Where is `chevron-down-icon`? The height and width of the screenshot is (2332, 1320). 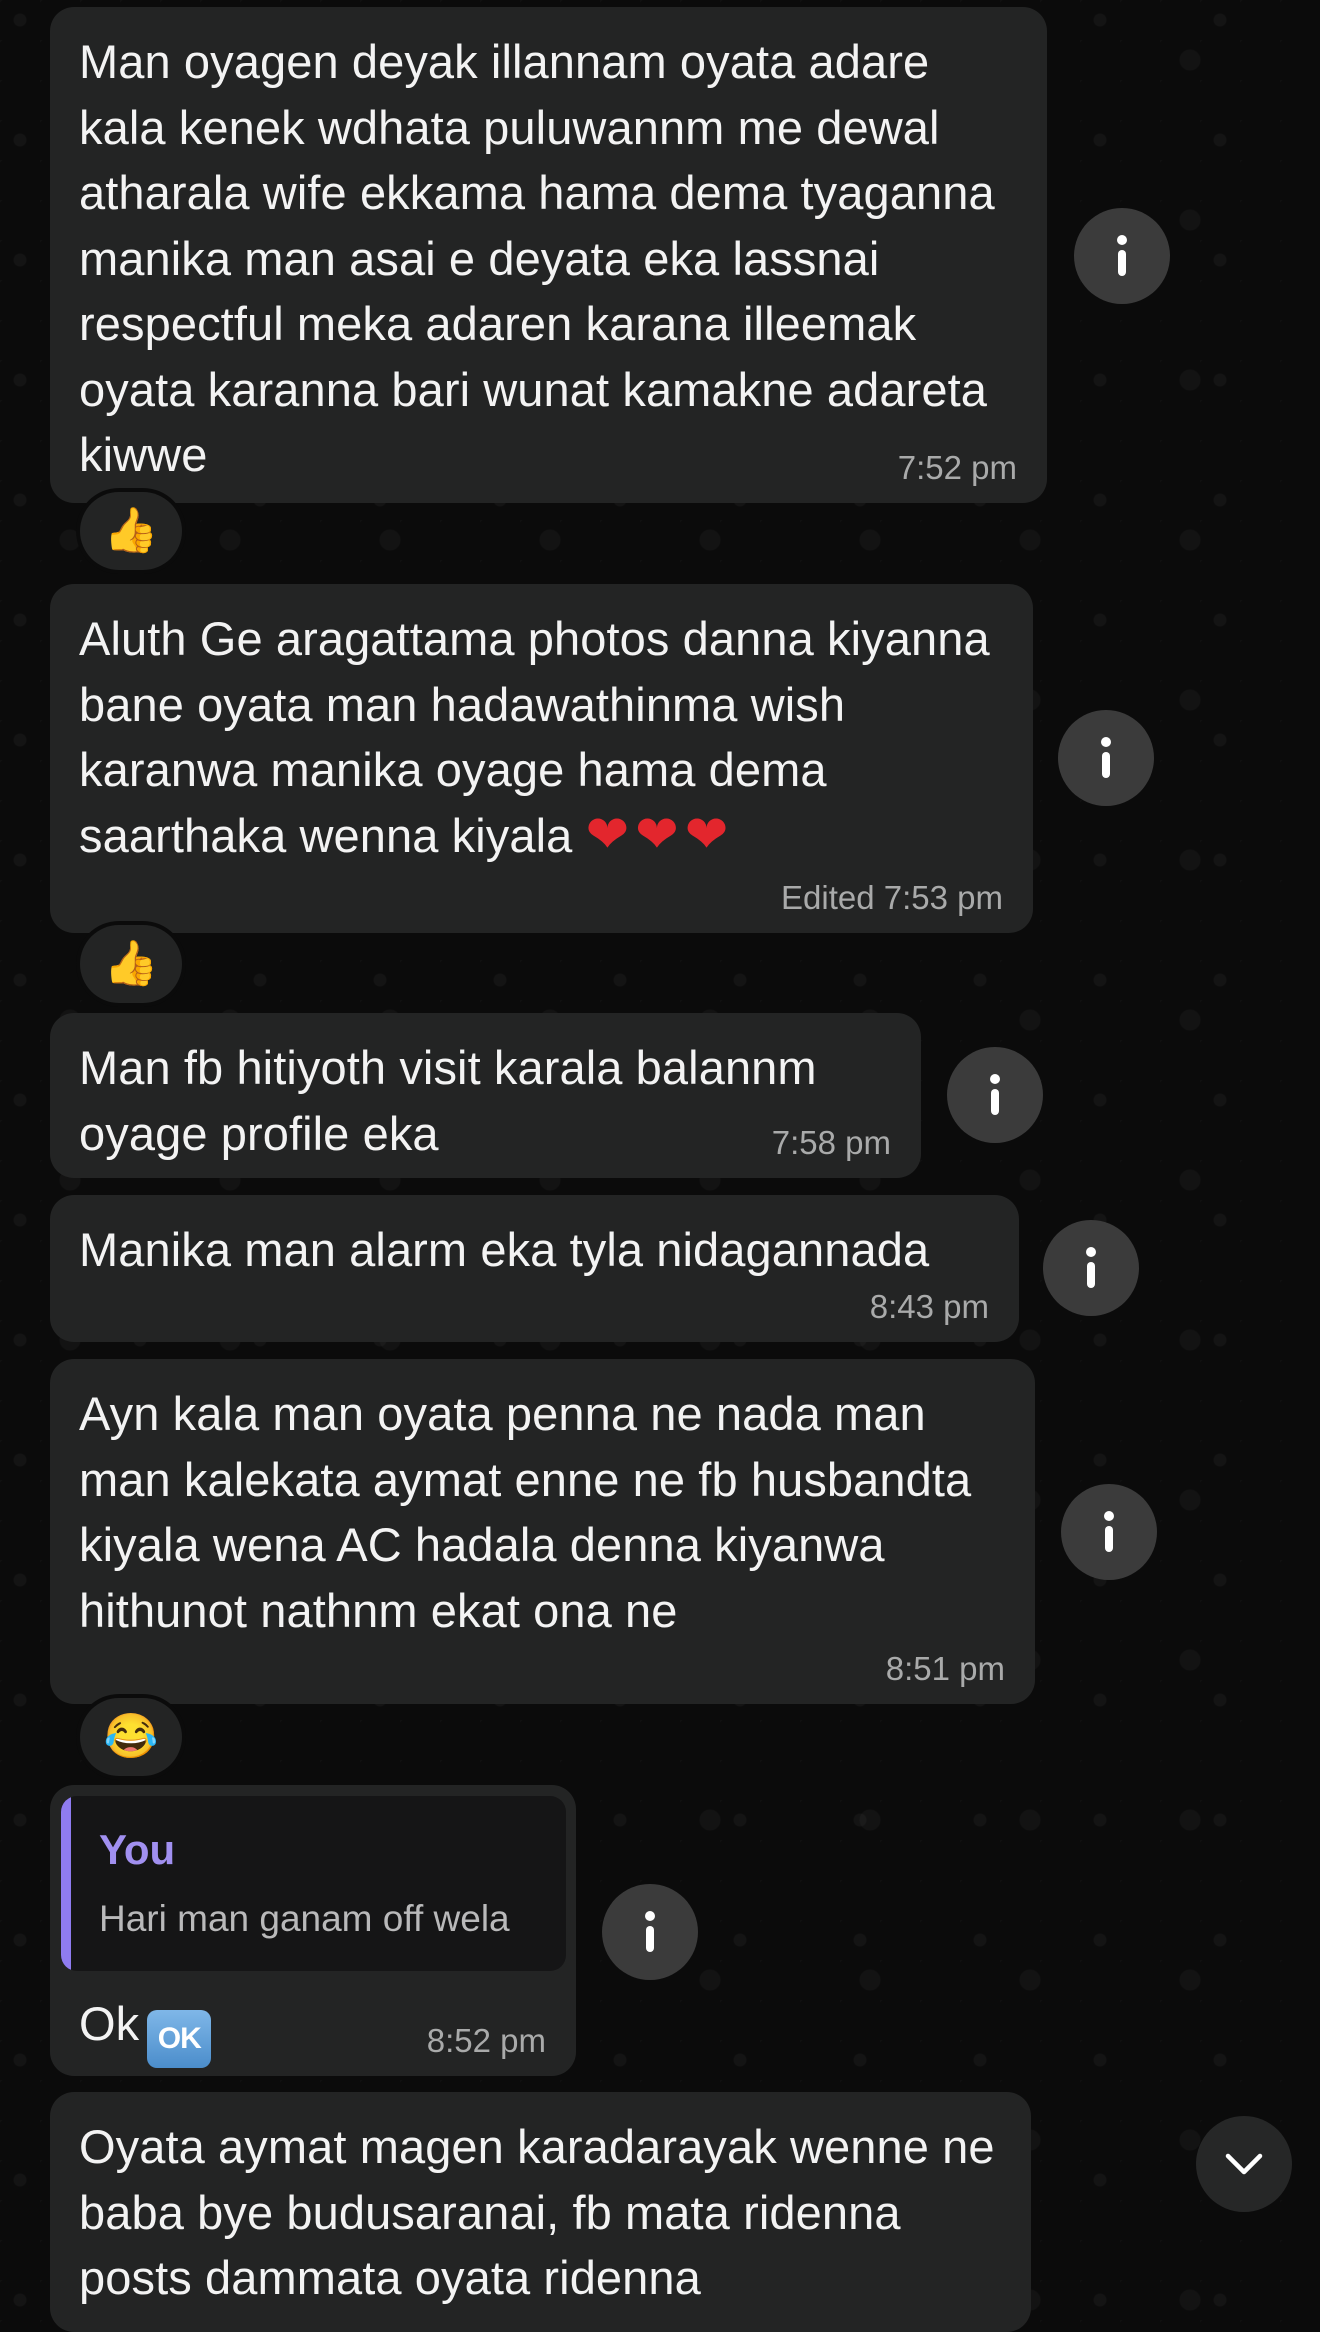 chevron-down-icon is located at coordinates (1244, 2164).